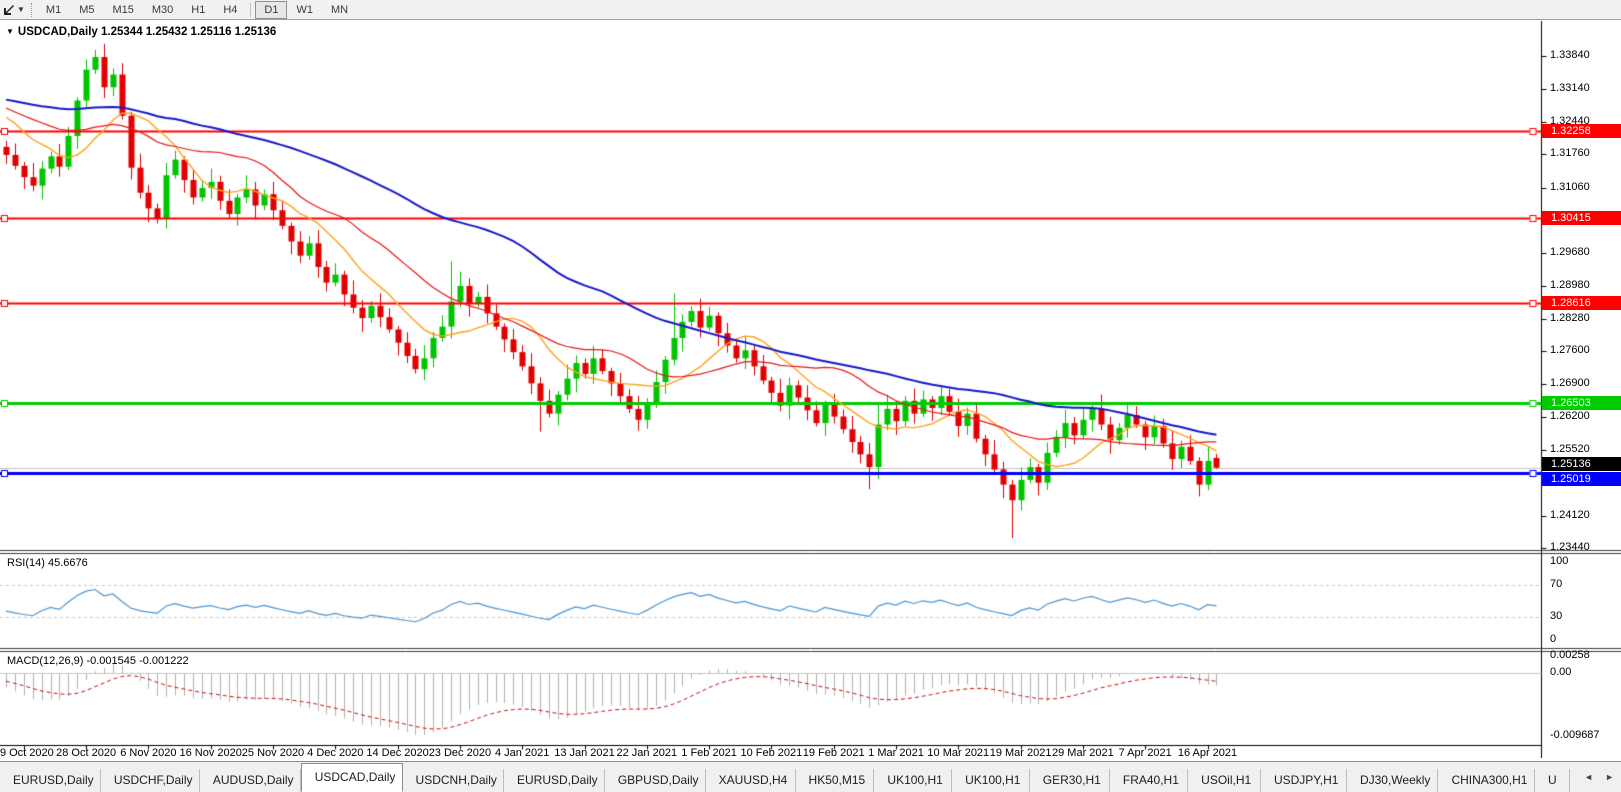 This screenshot has height=792, width=1621. I want to click on rsi-axis-tick: 100, so click(1559, 561).